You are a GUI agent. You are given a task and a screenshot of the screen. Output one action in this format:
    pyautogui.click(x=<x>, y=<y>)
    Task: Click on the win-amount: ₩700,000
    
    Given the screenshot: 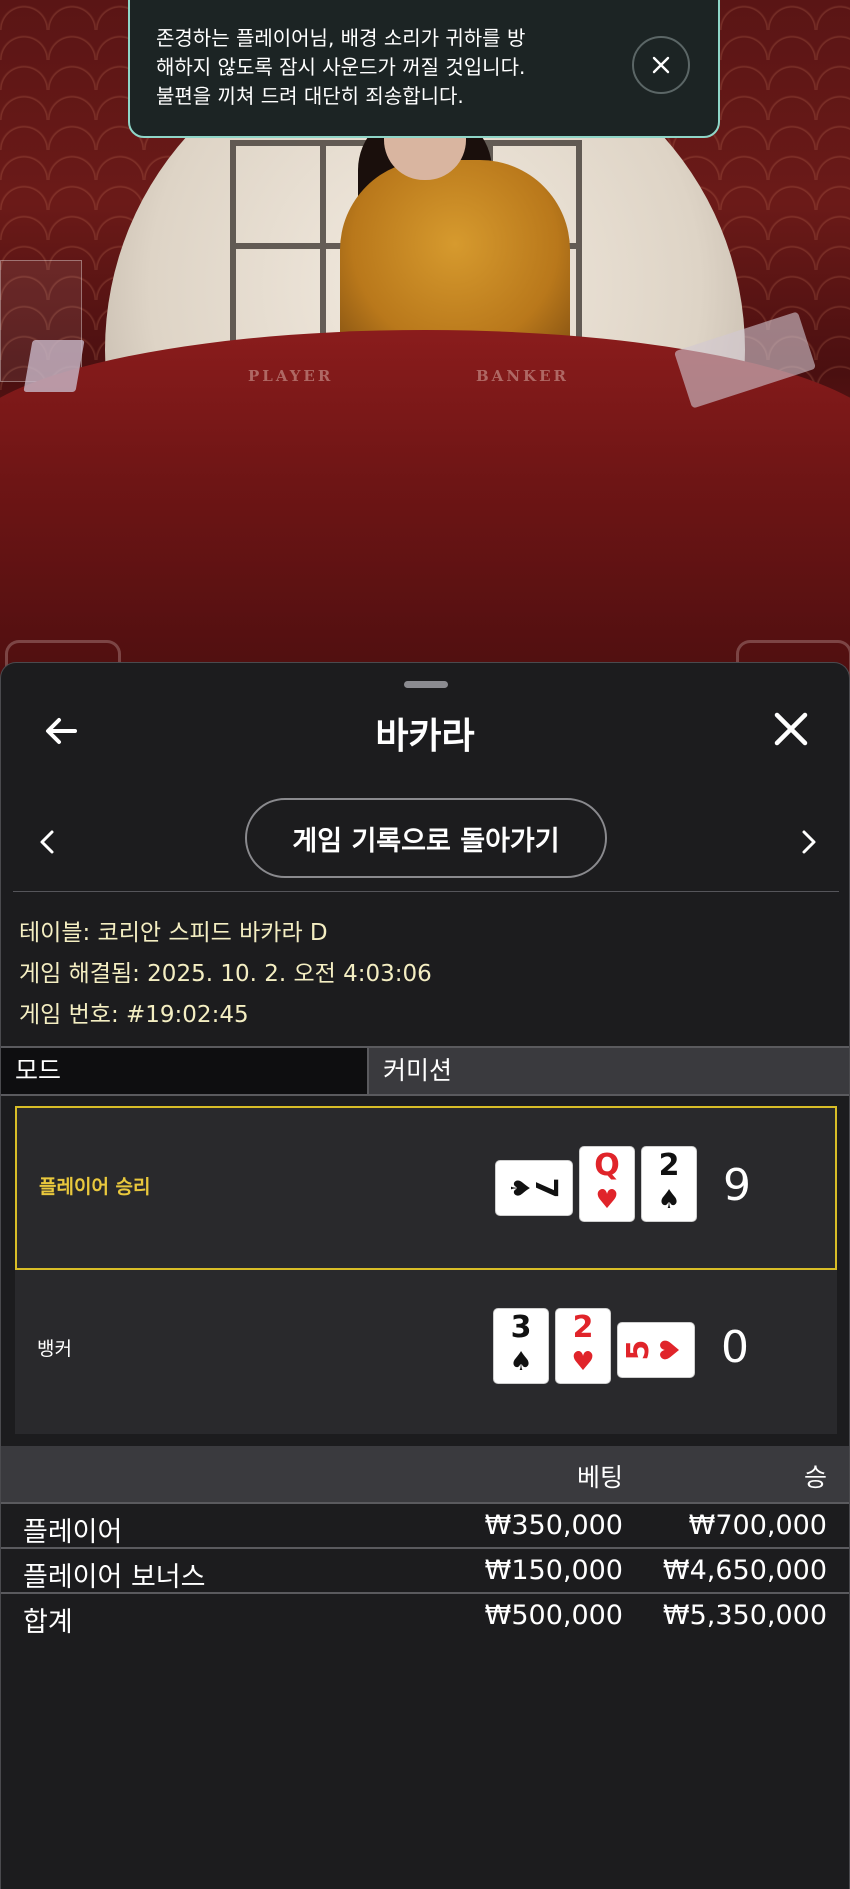 What is the action you would take?
    pyautogui.click(x=757, y=1525)
    